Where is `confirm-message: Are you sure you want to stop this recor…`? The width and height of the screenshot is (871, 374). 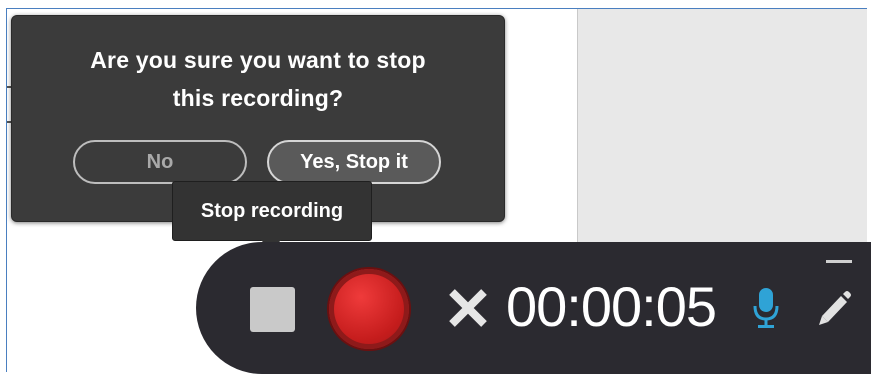
confirm-message: Are you sure you want to stop this recor… is located at coordinates (258, 79).